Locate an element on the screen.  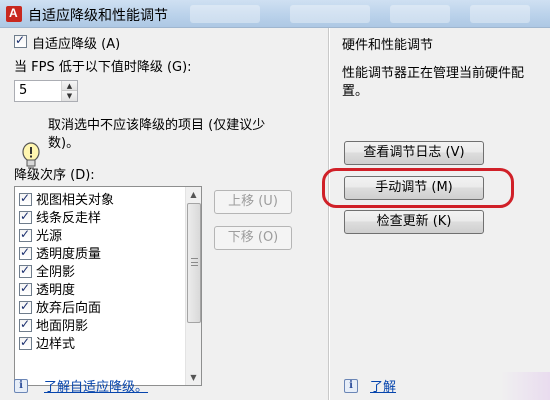
list-item: 透明度 is located at coordinates (47, 288).